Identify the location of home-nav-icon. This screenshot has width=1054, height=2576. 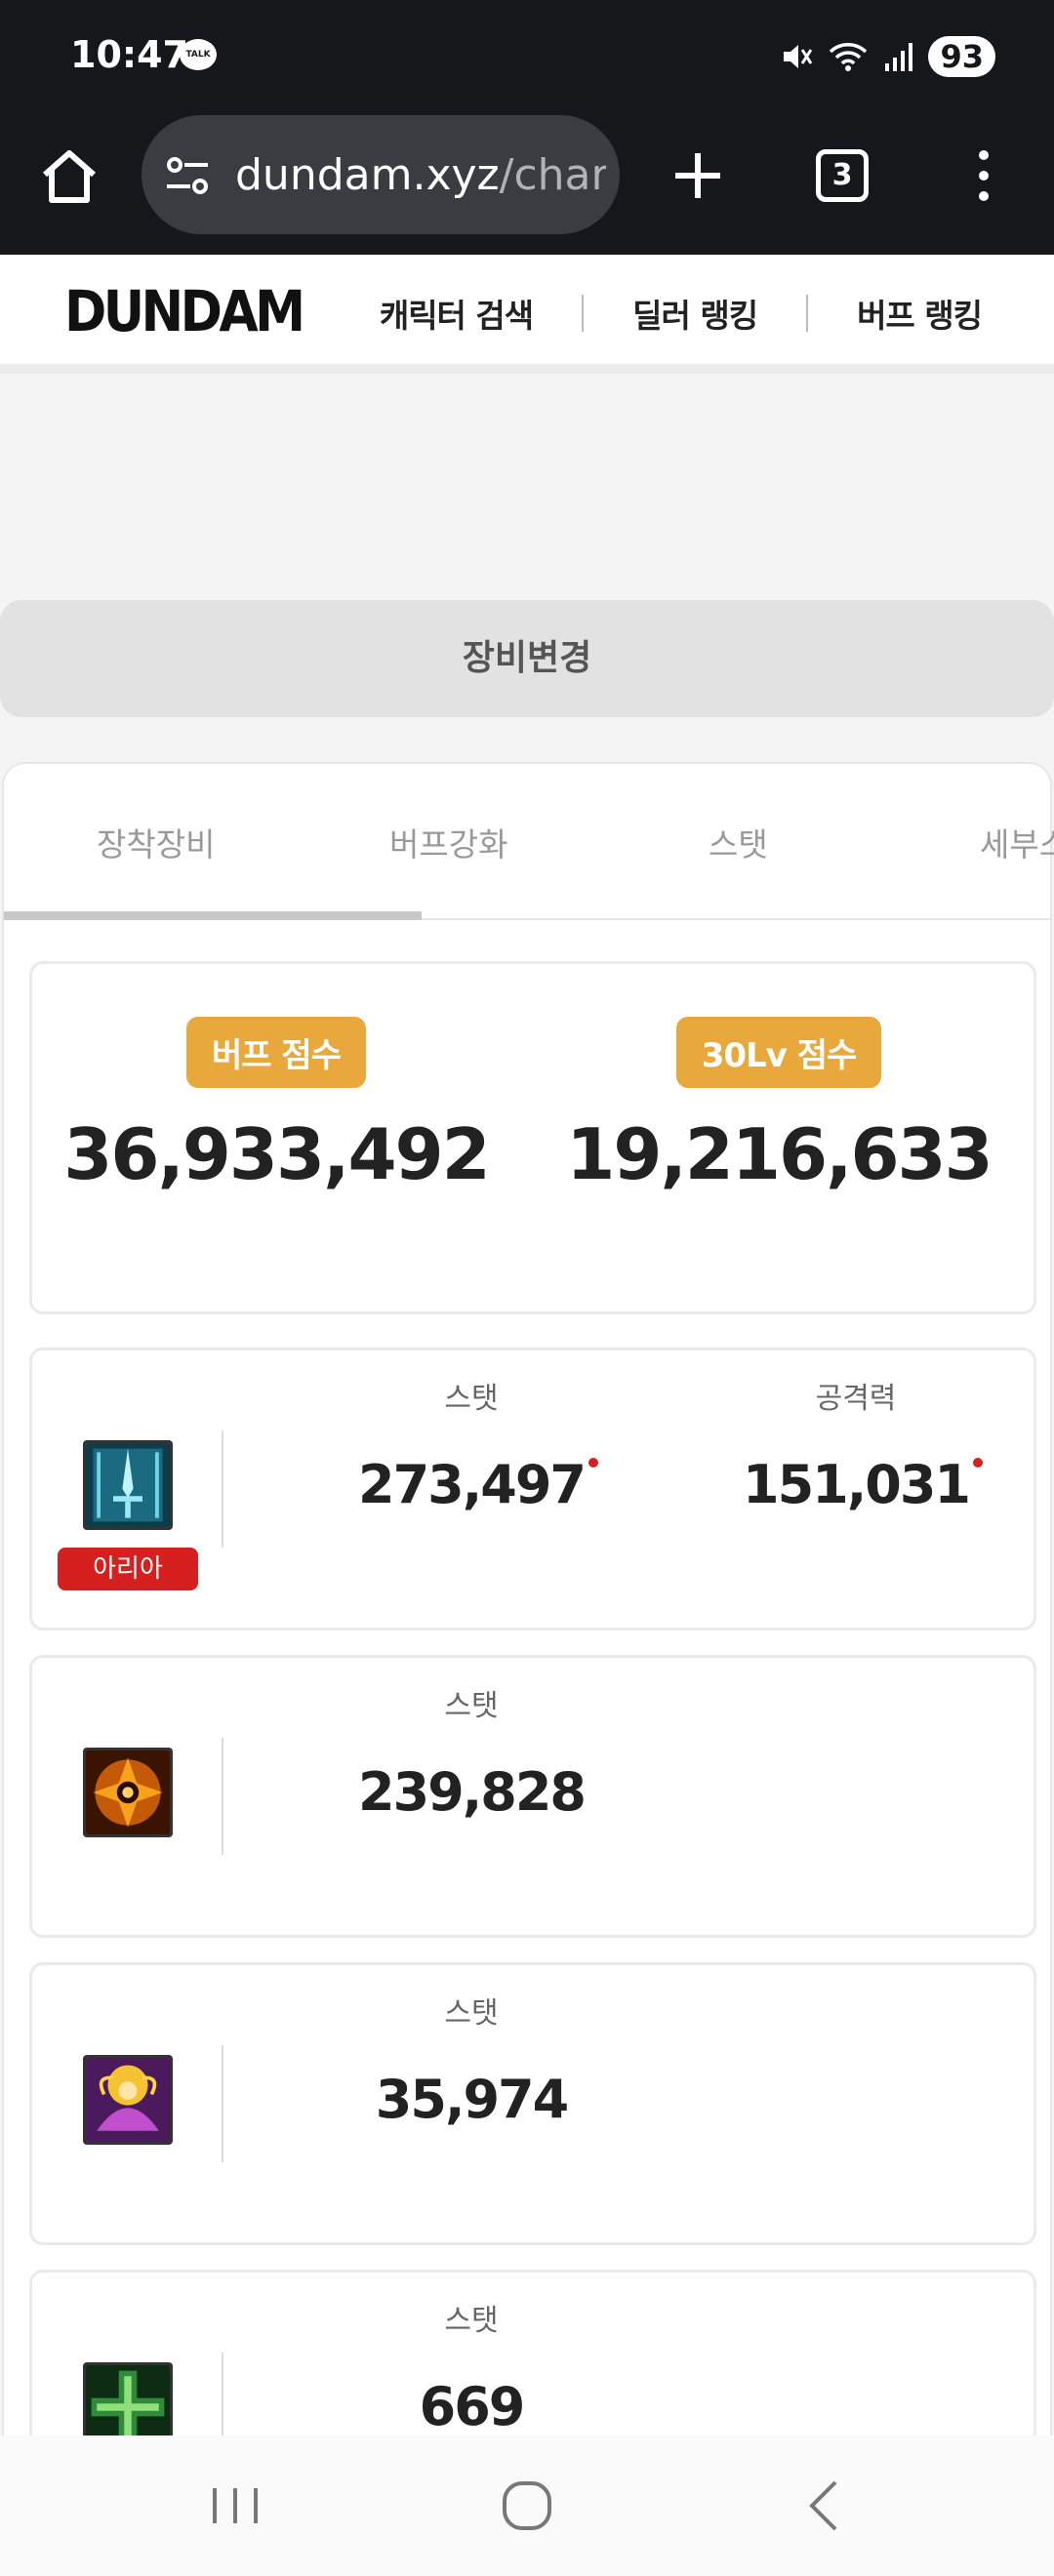
(527, 2506).